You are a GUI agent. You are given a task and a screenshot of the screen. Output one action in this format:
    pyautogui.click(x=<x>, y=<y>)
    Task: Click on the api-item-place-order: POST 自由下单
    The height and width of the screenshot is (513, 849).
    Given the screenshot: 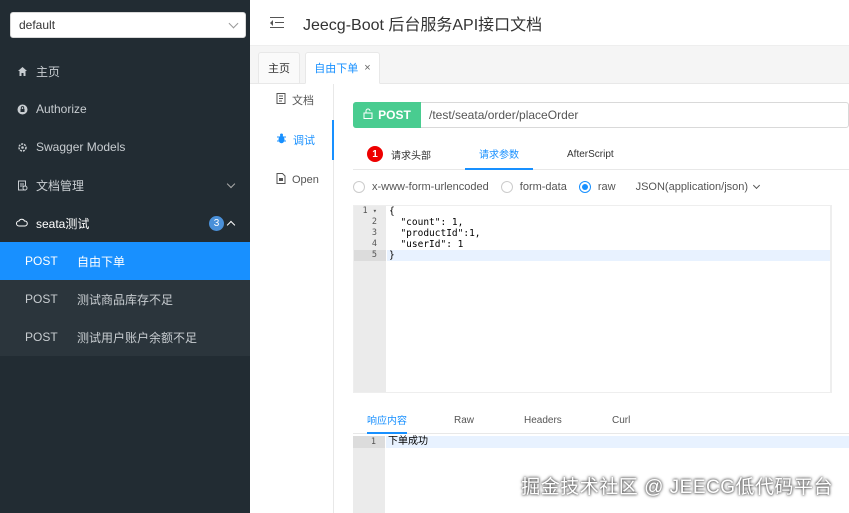 What is the action you would take?
    pyautogui.click(x=125, y=261)
    